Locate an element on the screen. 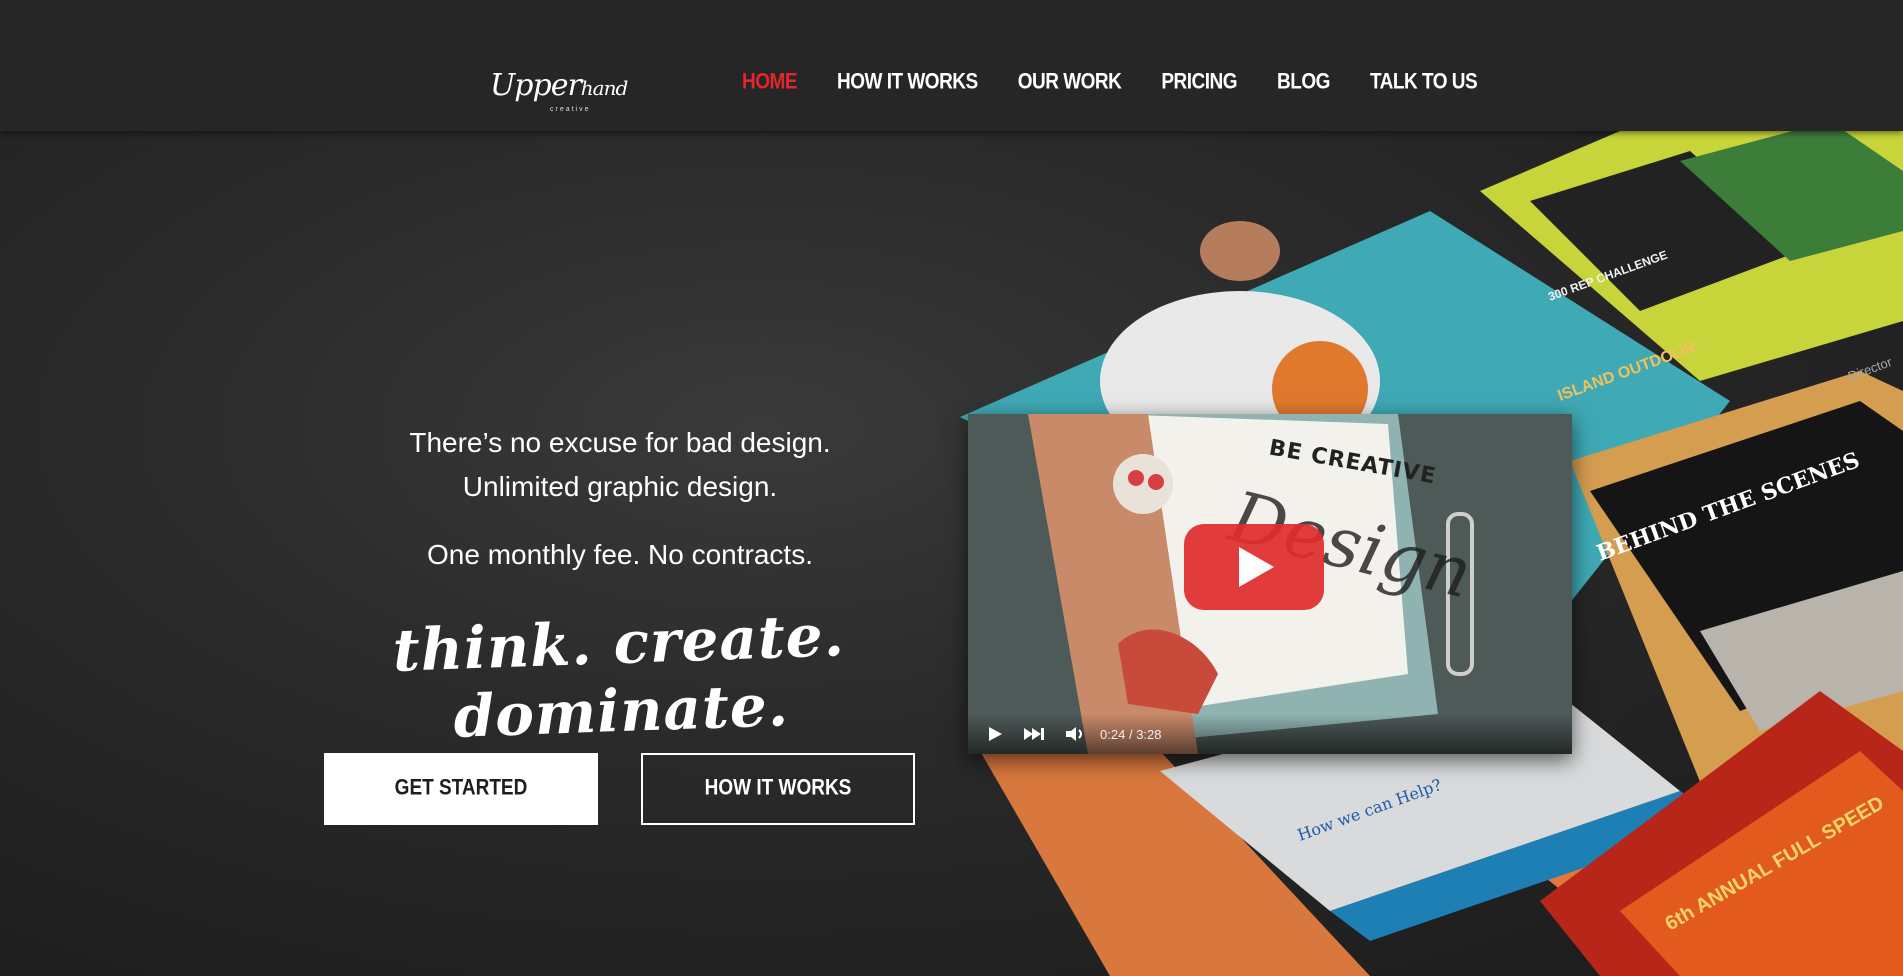 This screenshot has height=976, width=1903. skip-next-icon is located at coordinates (1034, 734).